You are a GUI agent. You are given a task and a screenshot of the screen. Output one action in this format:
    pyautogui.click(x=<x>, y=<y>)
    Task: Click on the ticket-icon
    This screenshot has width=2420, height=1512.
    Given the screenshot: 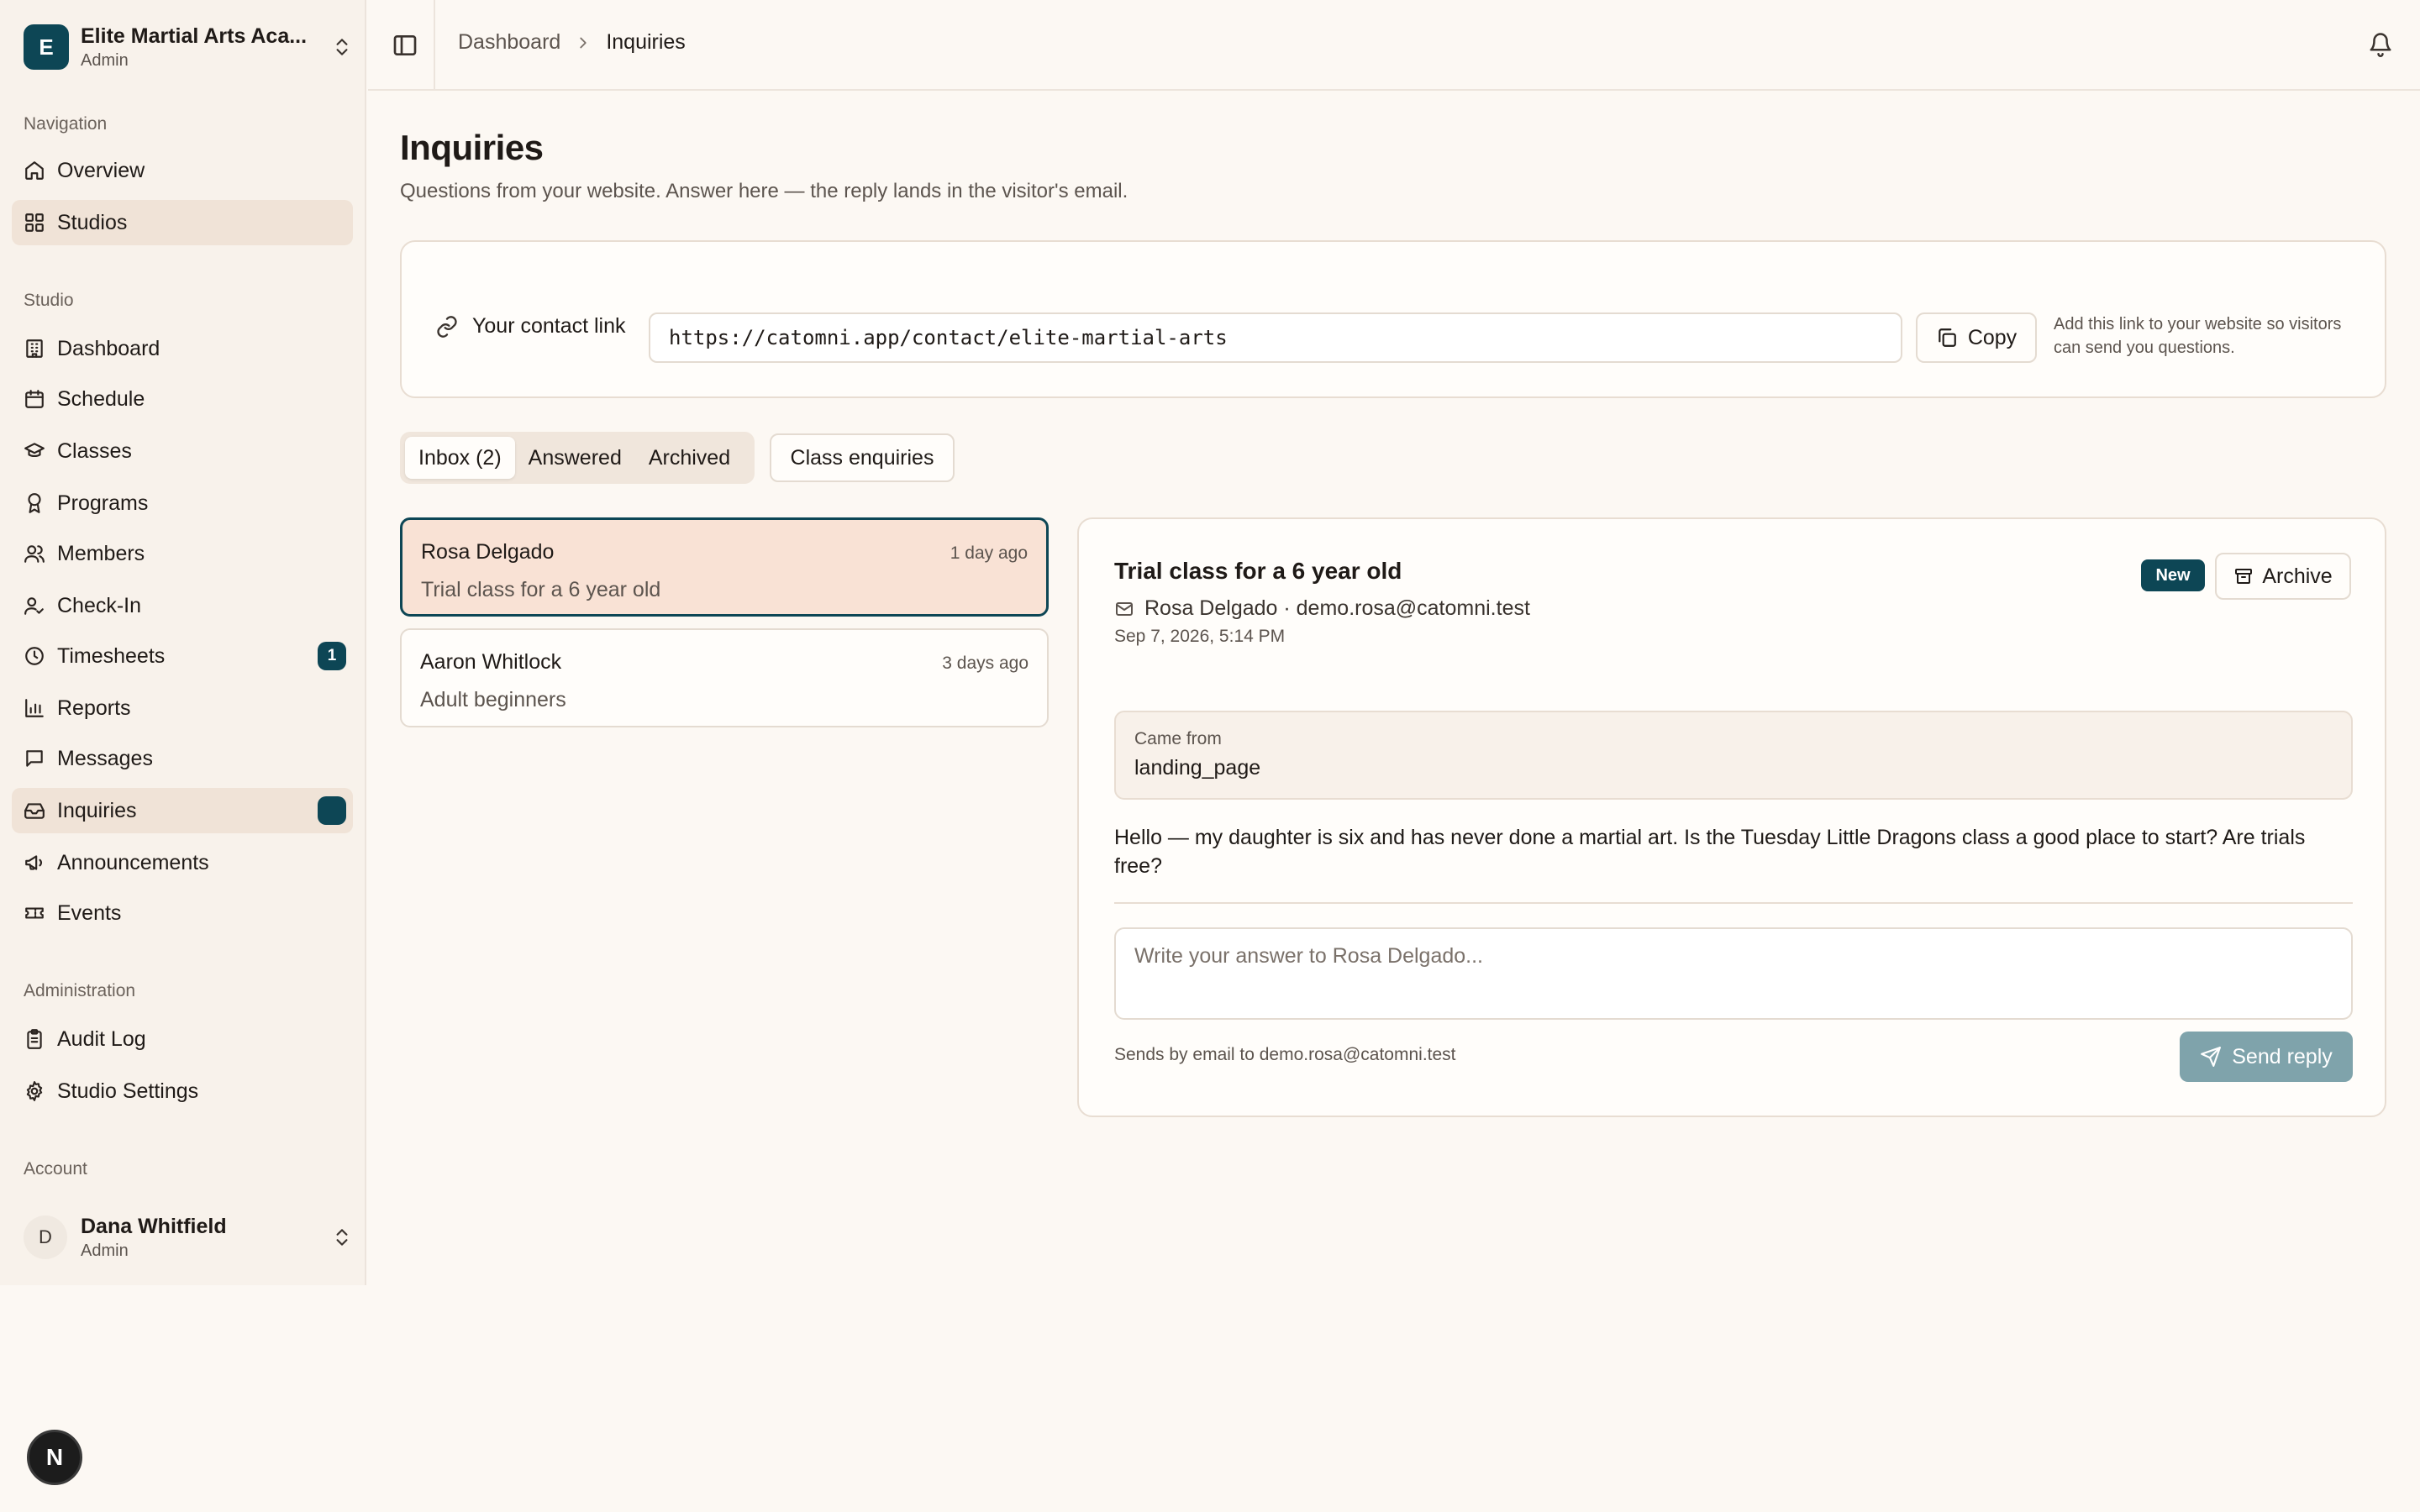 What is the action you would take?
    pyautogui.click(x=34, y=913)
    